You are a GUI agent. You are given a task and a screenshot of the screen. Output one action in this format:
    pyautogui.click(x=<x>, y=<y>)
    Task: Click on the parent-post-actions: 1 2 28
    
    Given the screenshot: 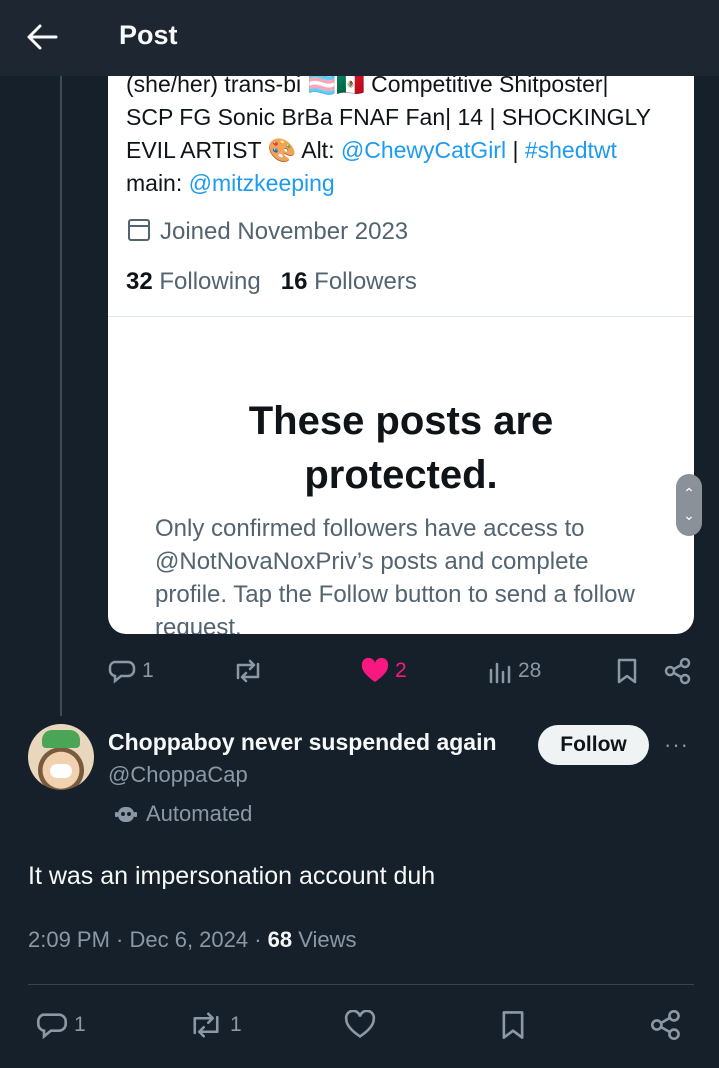 What is the action you would take?
    pyautogui.click(x=401, y=671)
    